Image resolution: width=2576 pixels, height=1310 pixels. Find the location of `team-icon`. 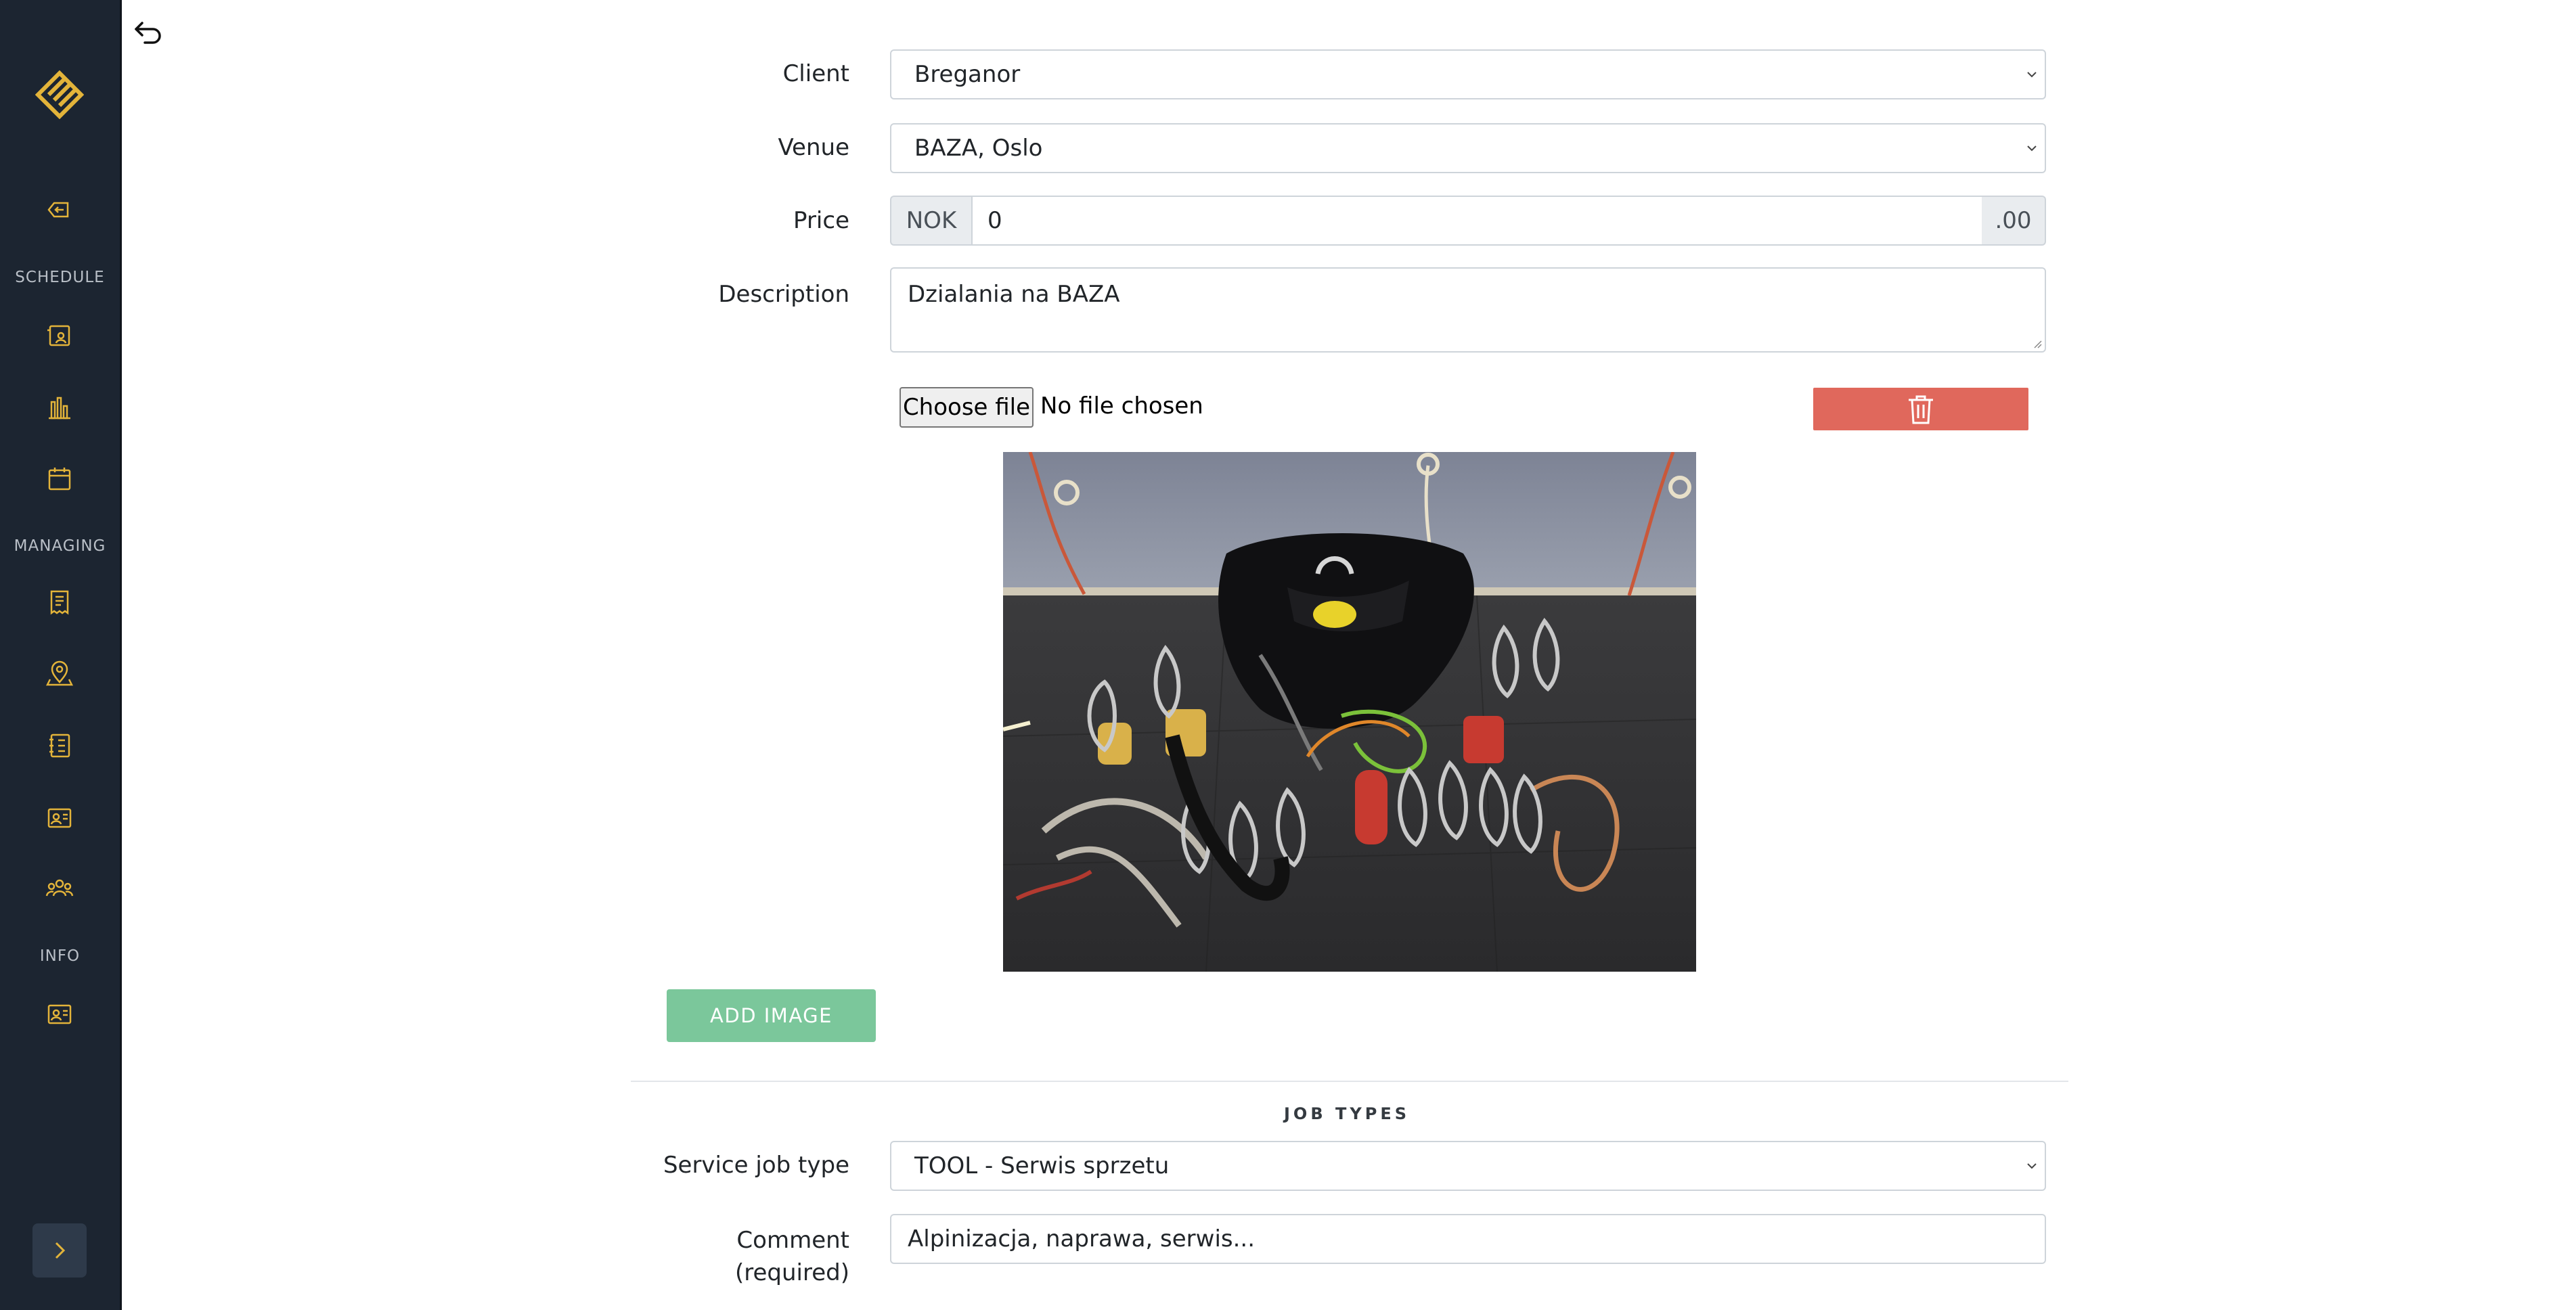

team-icon is located at coordinates (59, 889).